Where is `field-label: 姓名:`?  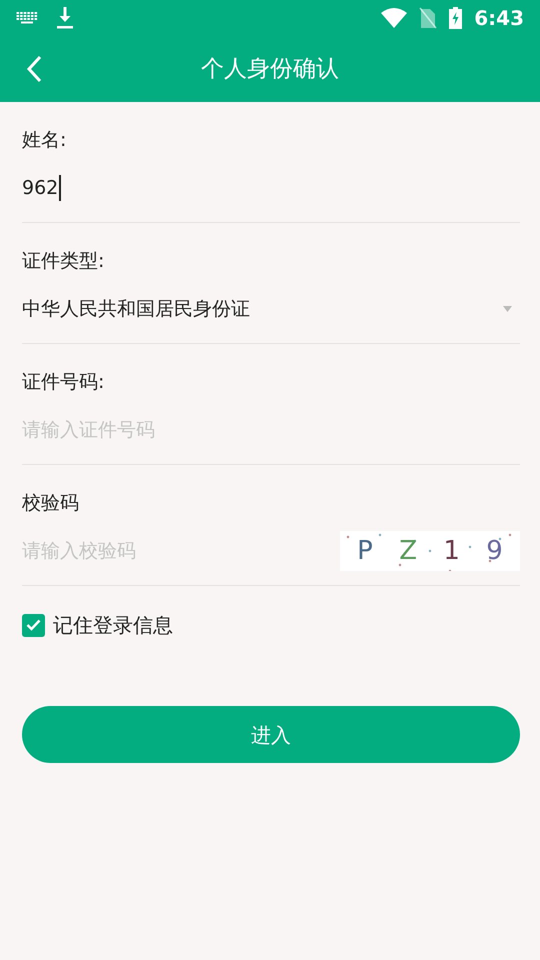 field-label: 姓名: is located at coordinates (45, 140).